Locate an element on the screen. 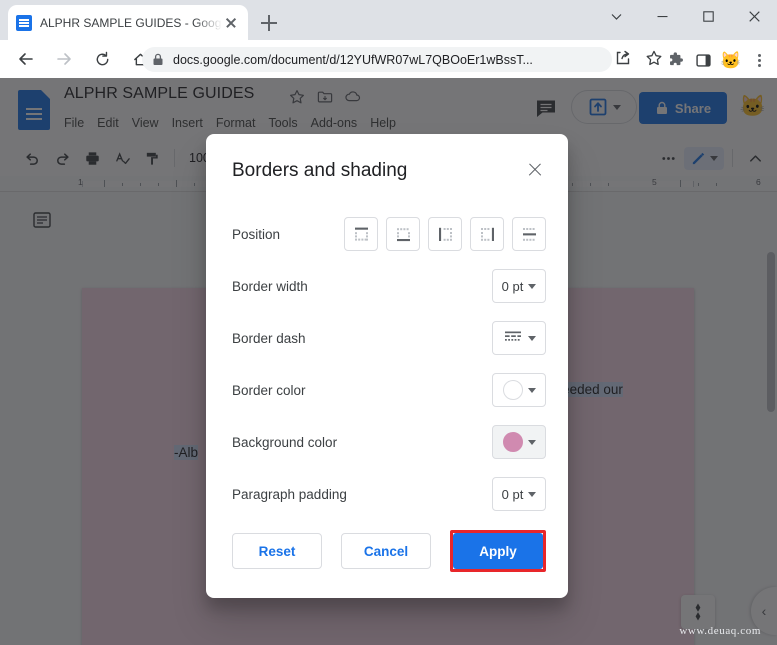 The height and width of the screenshot is (645, 777). kebab-menu-icon is located at coordinates (759, 60).